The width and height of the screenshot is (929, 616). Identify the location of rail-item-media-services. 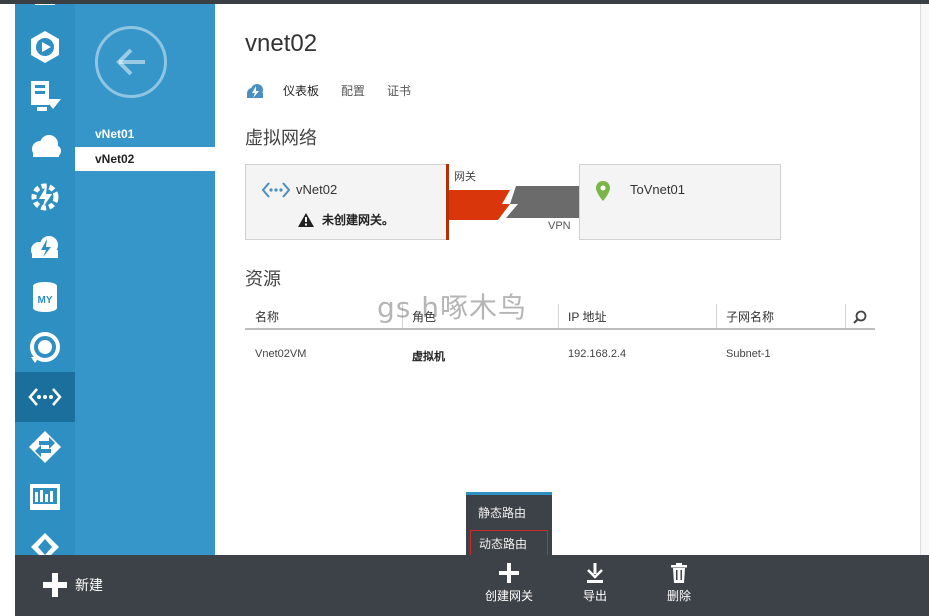
(45, 47).